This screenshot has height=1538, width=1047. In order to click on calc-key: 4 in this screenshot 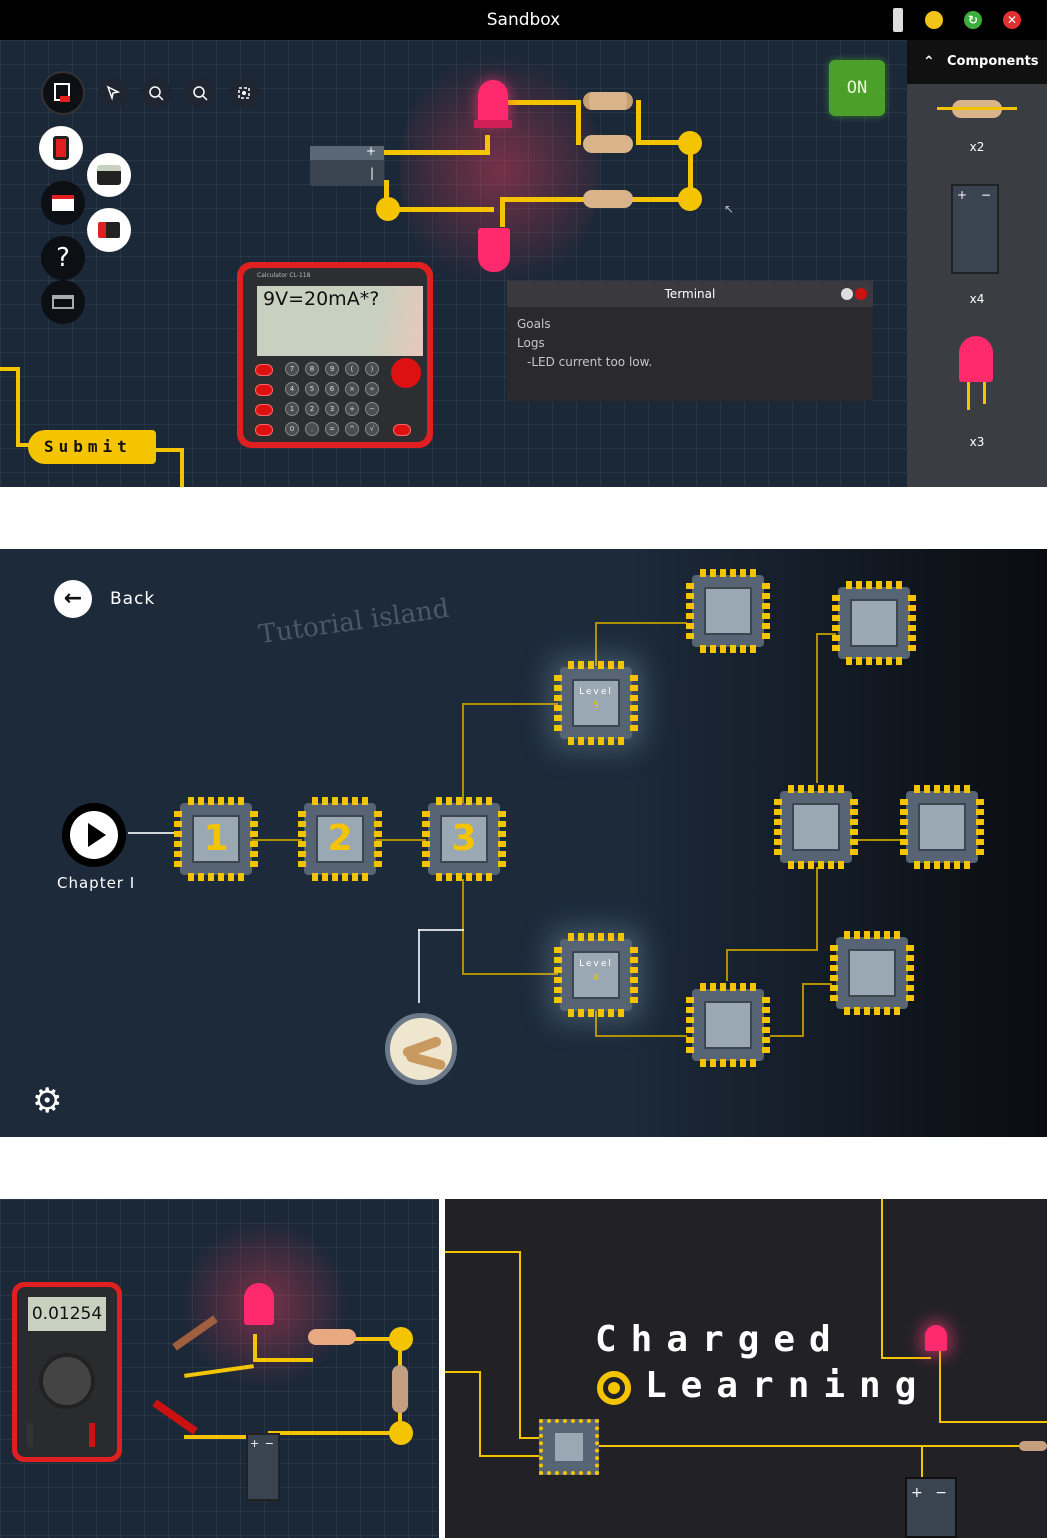, I will do `click(292, 389)`.